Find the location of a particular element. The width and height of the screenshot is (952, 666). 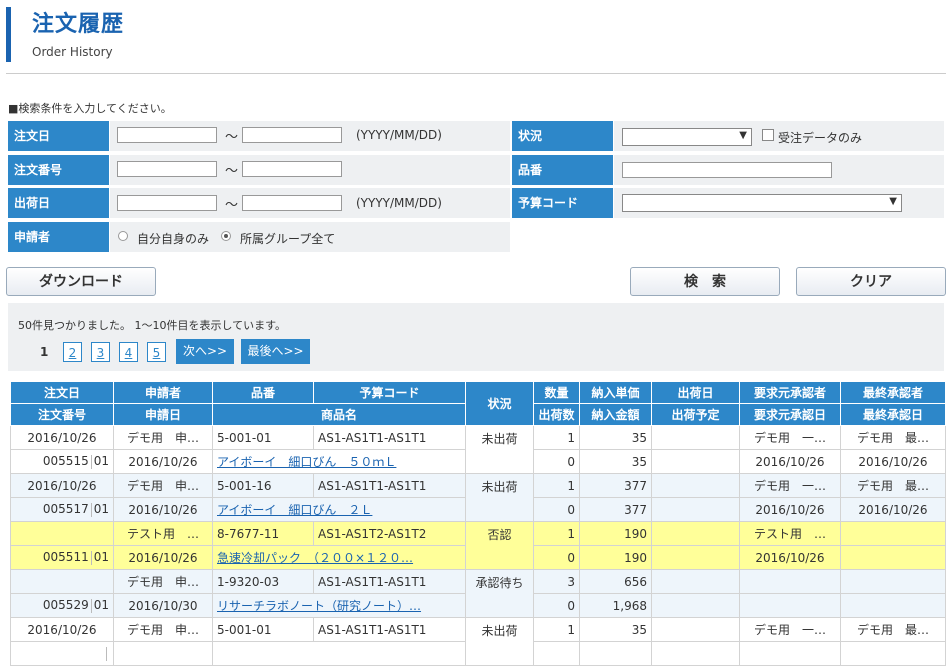

col-applicant: 申請者 is located at coordinates (163, 392).